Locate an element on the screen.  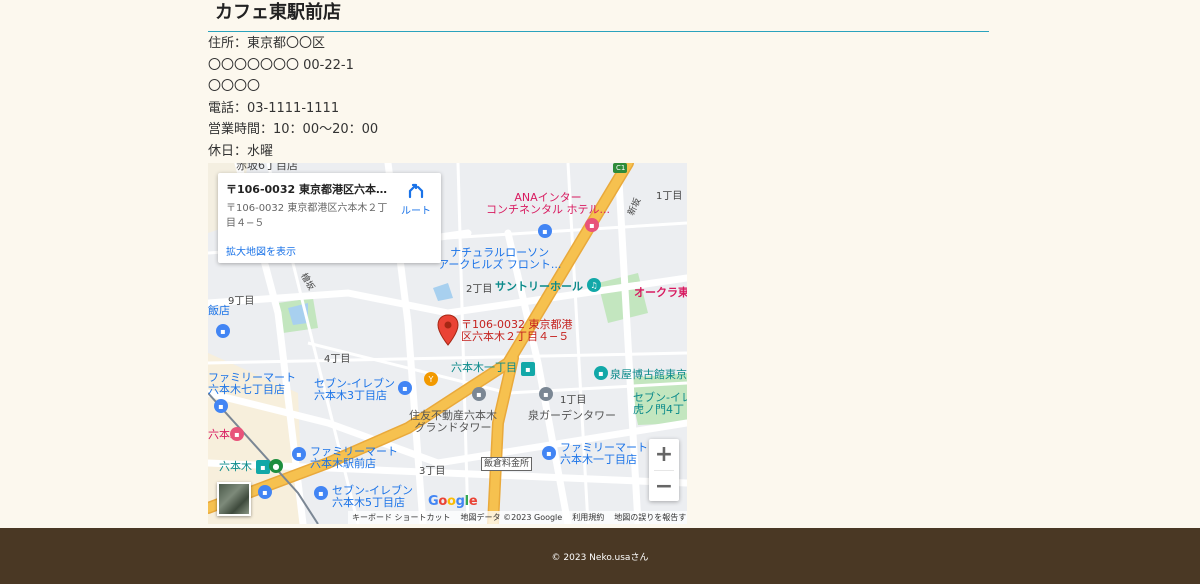
footer-copyright: © 2023 Neko.usaさん is located at coordinates (600, 557).